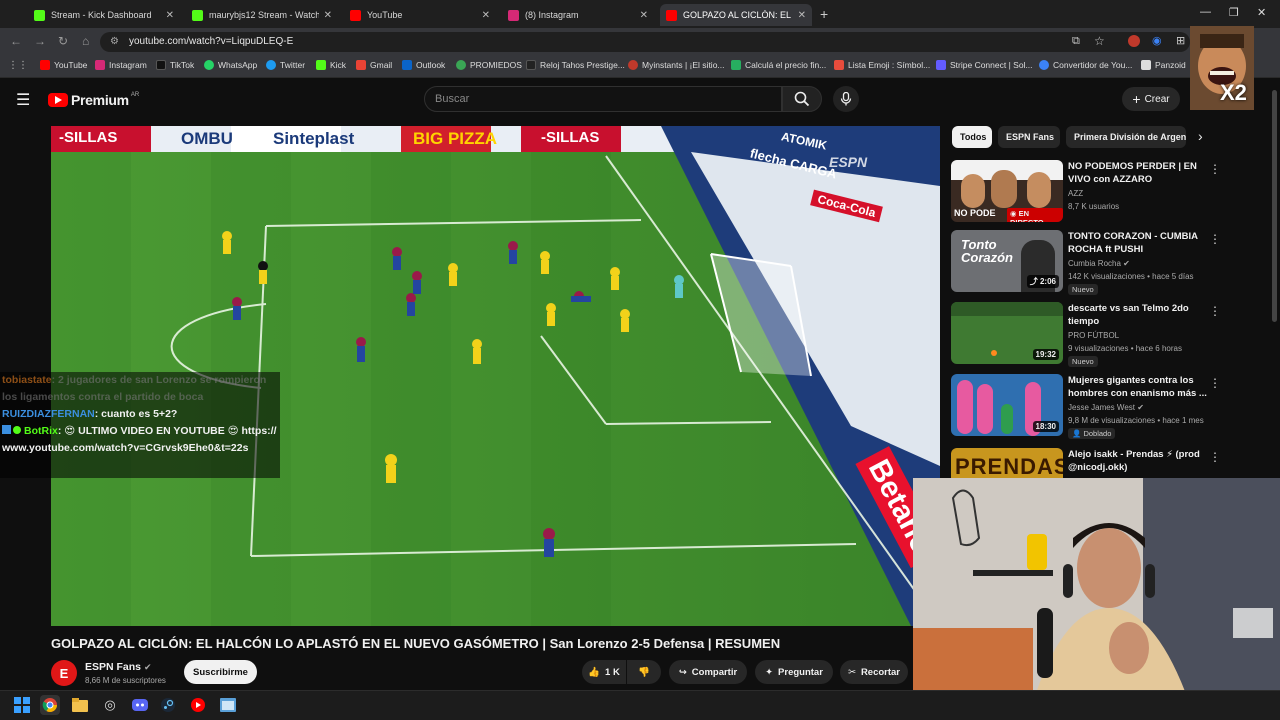  What do you see at coordinates (80, 705) in the screenshot?
I see `file-explorer-icon` at bounding box center [80, 705].